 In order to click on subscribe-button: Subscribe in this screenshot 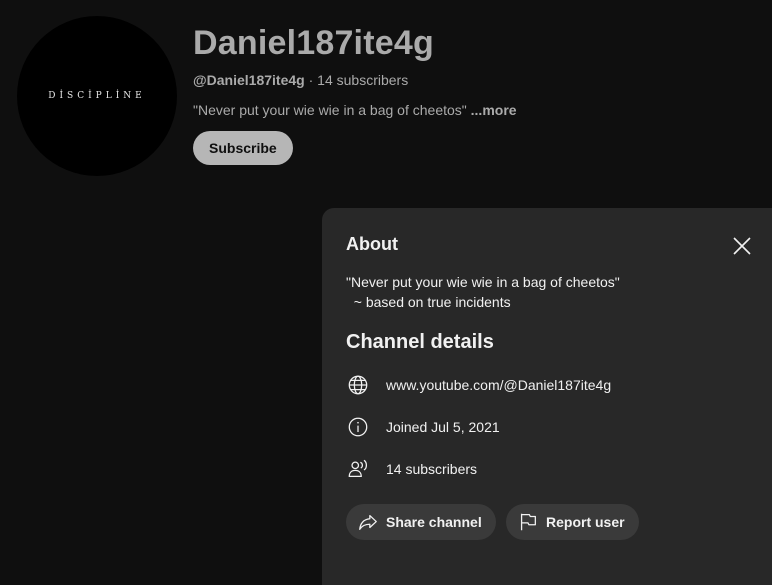, I will do `click(243, 148)`.